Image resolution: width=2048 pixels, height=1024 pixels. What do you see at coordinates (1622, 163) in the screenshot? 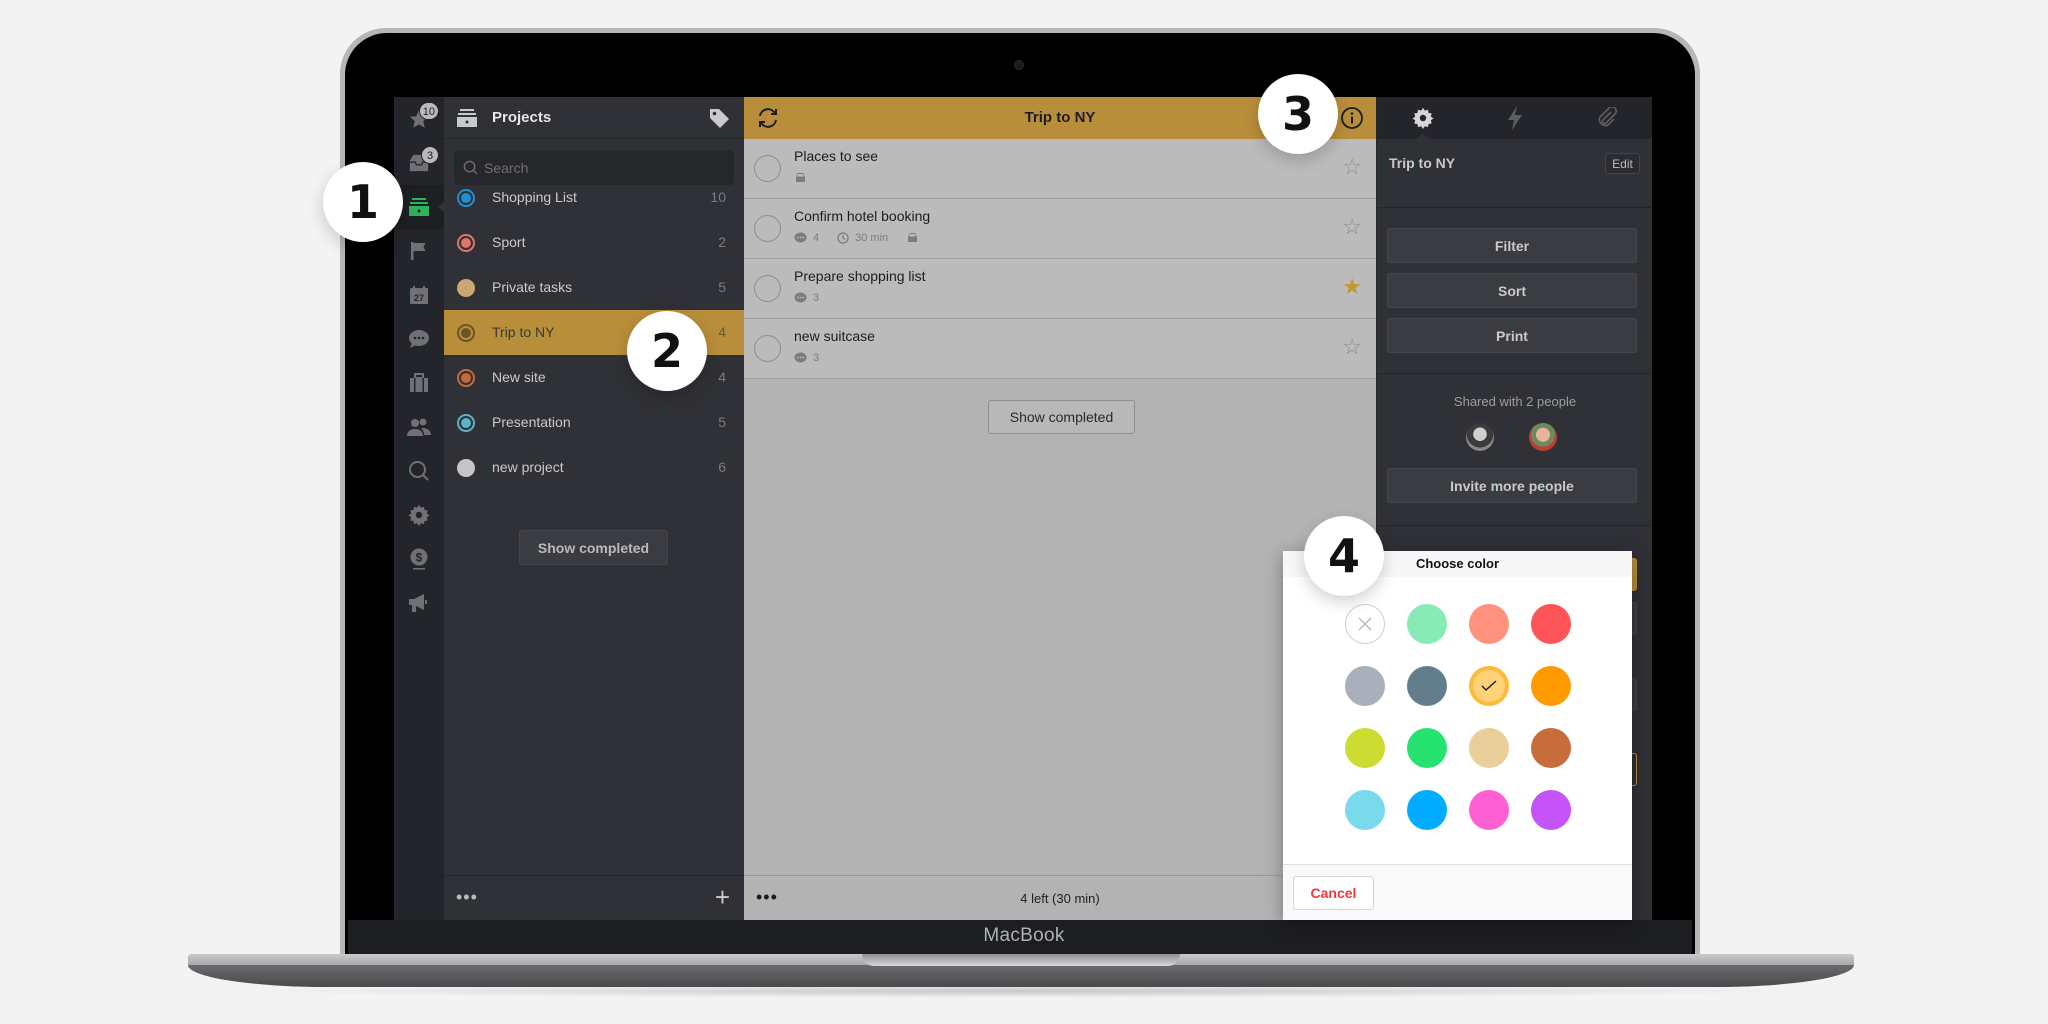
I see `edit-project-button: Edit` at bounding box center [1622, 163].